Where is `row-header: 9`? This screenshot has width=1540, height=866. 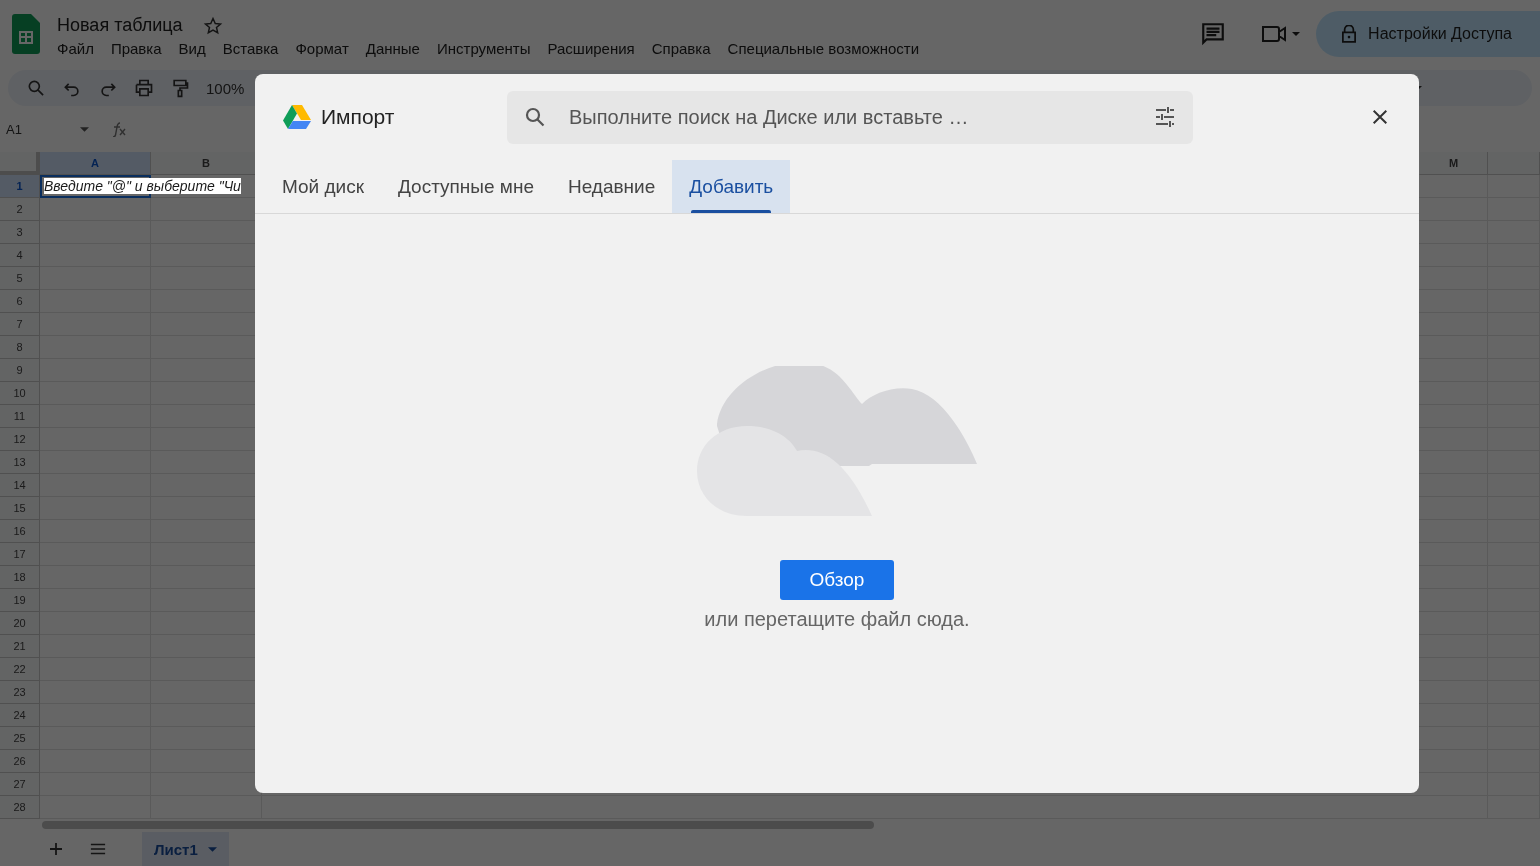
row-header: 9 is located at coordinates (20, 370).